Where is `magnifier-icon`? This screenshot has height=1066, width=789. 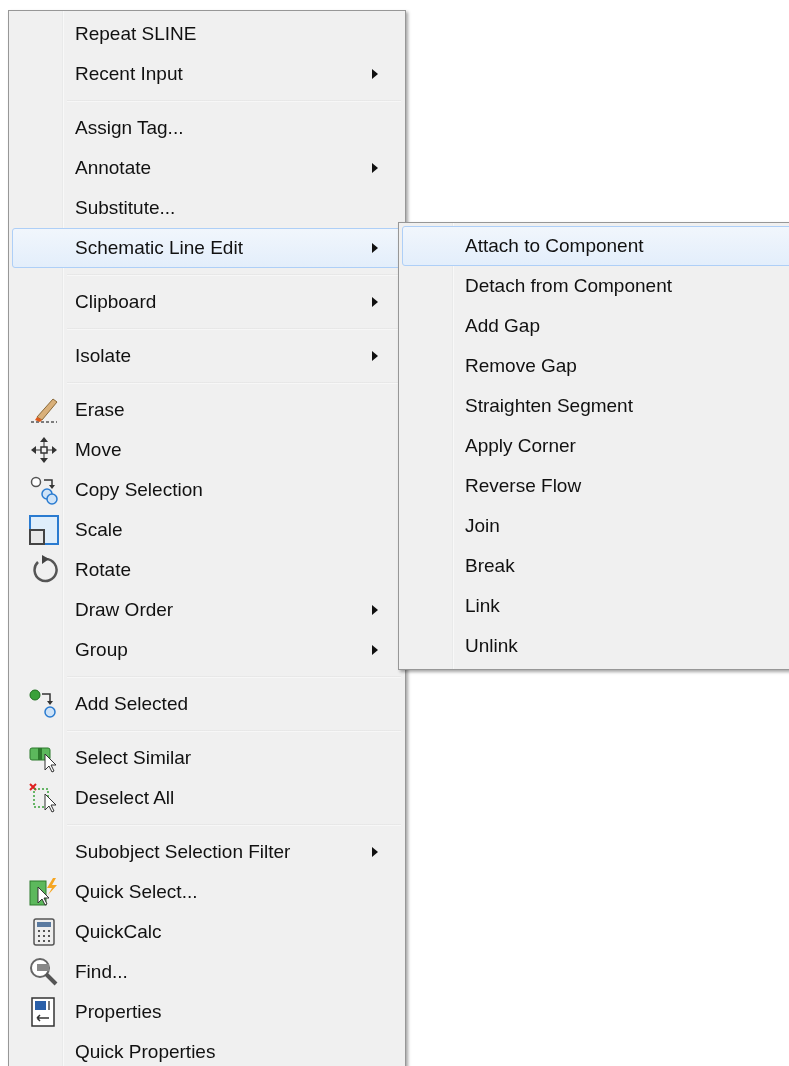 magnifier-icon is located at coordinates (43, 972).